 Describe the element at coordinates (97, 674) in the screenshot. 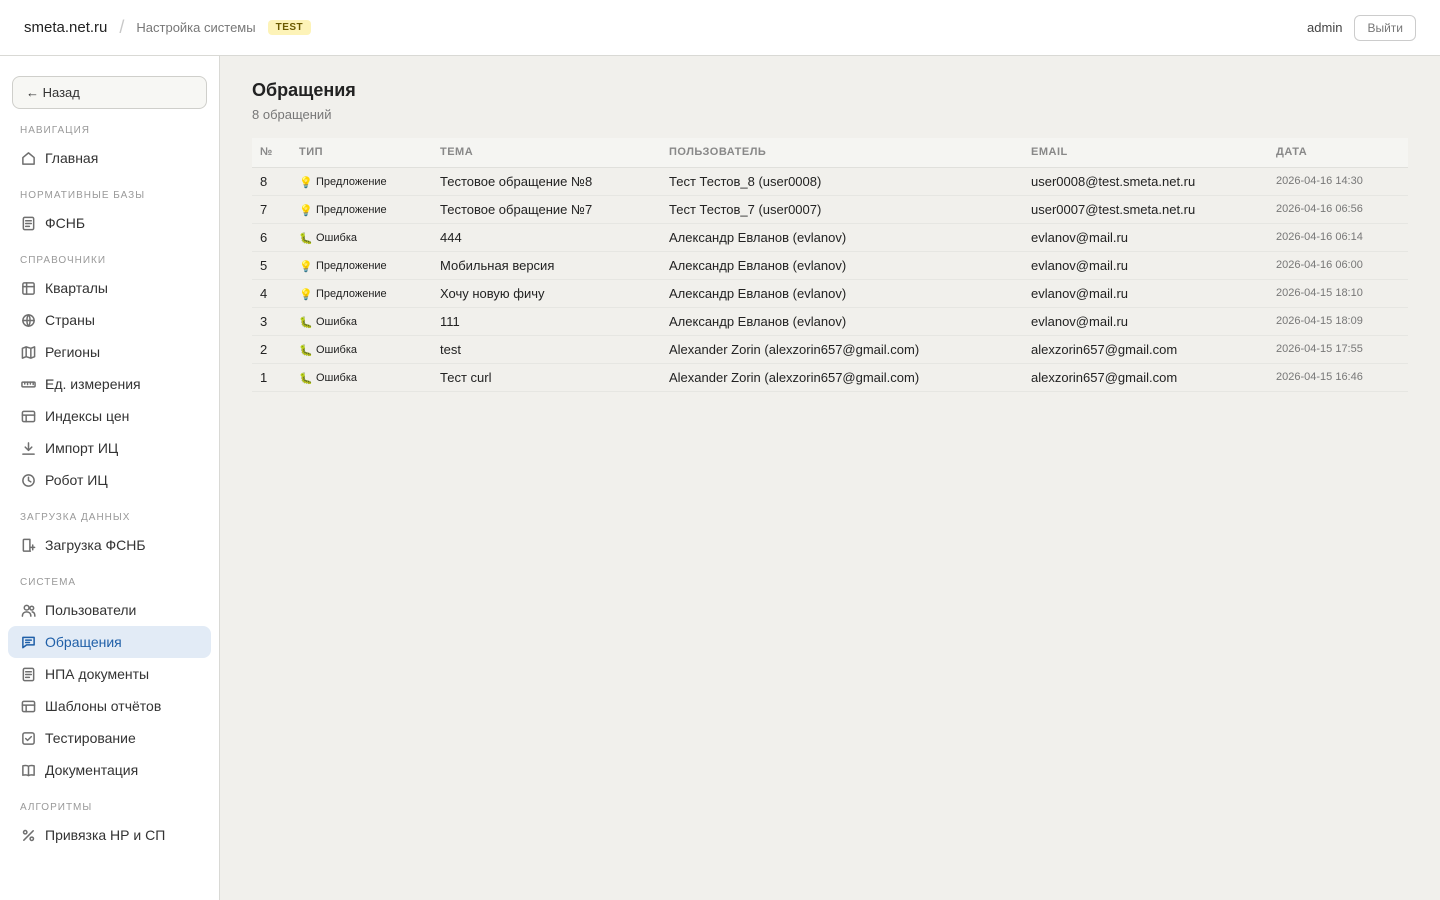

I see `sidebar-item-label: НПА документы` at that location.